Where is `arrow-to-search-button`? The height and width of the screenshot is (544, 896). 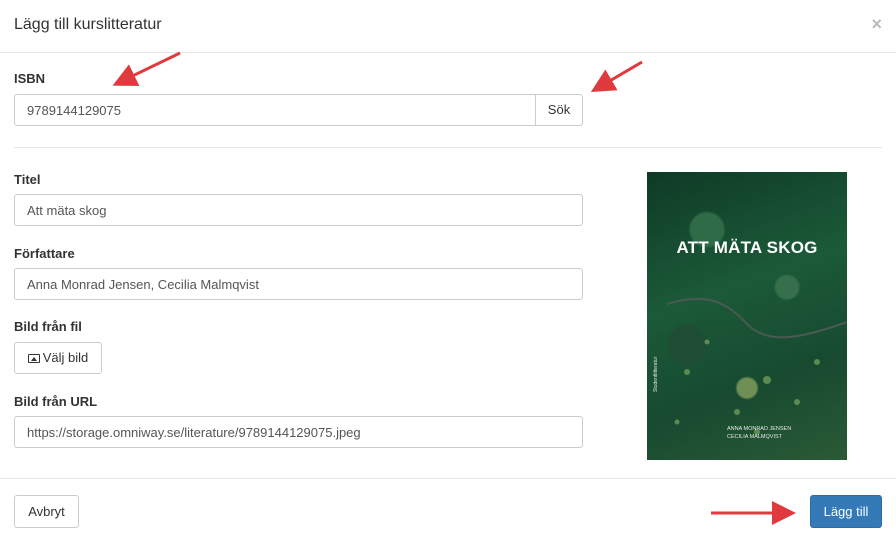
arrow-to-search-button is located at coordinates (616, 76).